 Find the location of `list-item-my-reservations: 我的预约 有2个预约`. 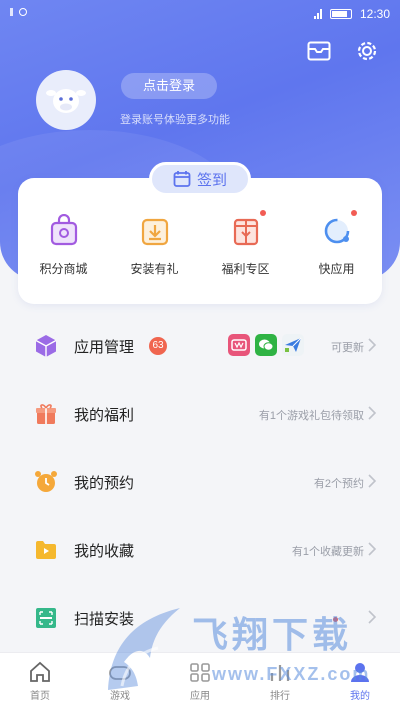

list-item-my-reservations: 我的预约 有2个预约 is located at coordinates (200, 482).